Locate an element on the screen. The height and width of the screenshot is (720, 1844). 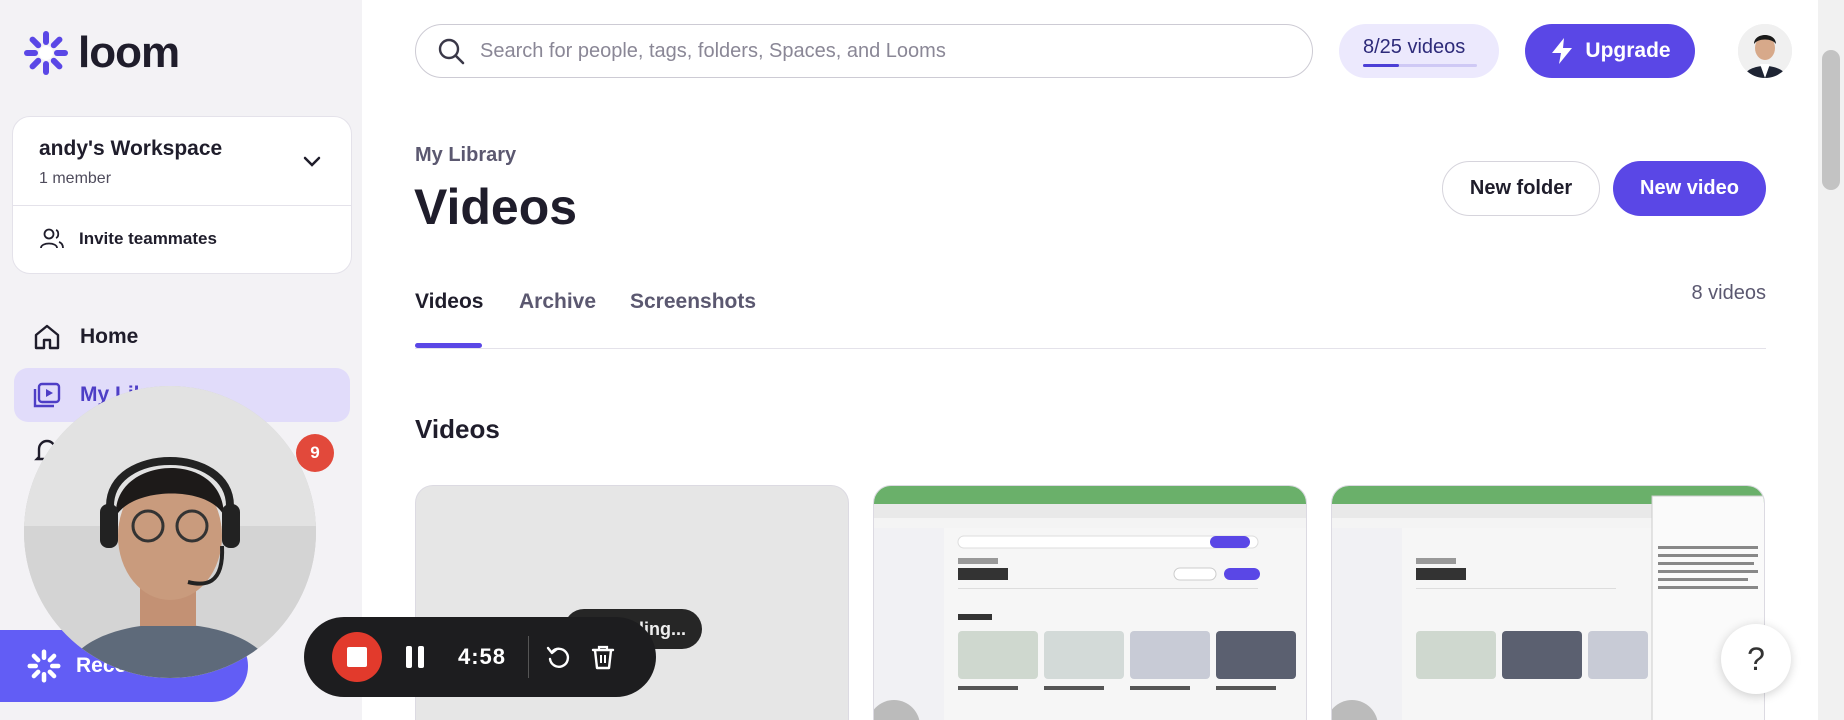
workspace-name: andy's Workspace is located at coordinates (130, 149).